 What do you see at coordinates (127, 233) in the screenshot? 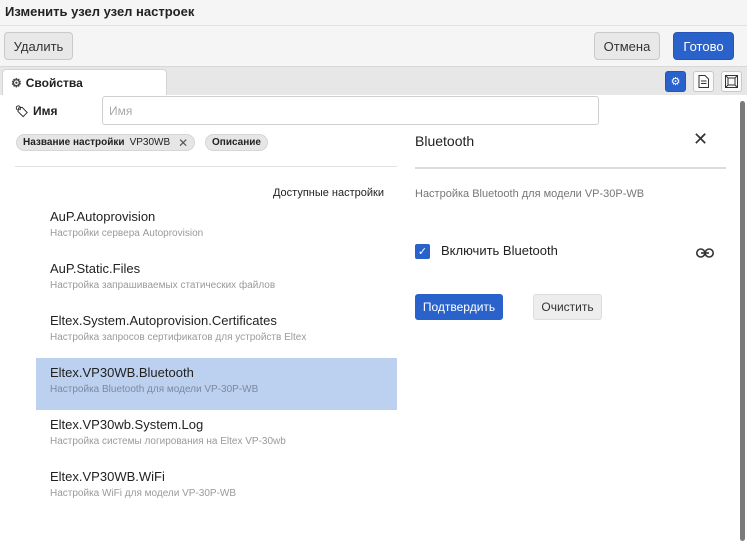
I see `list-item-subtitle: Настройки сервера Autoprovision` at bounding box center [127, 233].